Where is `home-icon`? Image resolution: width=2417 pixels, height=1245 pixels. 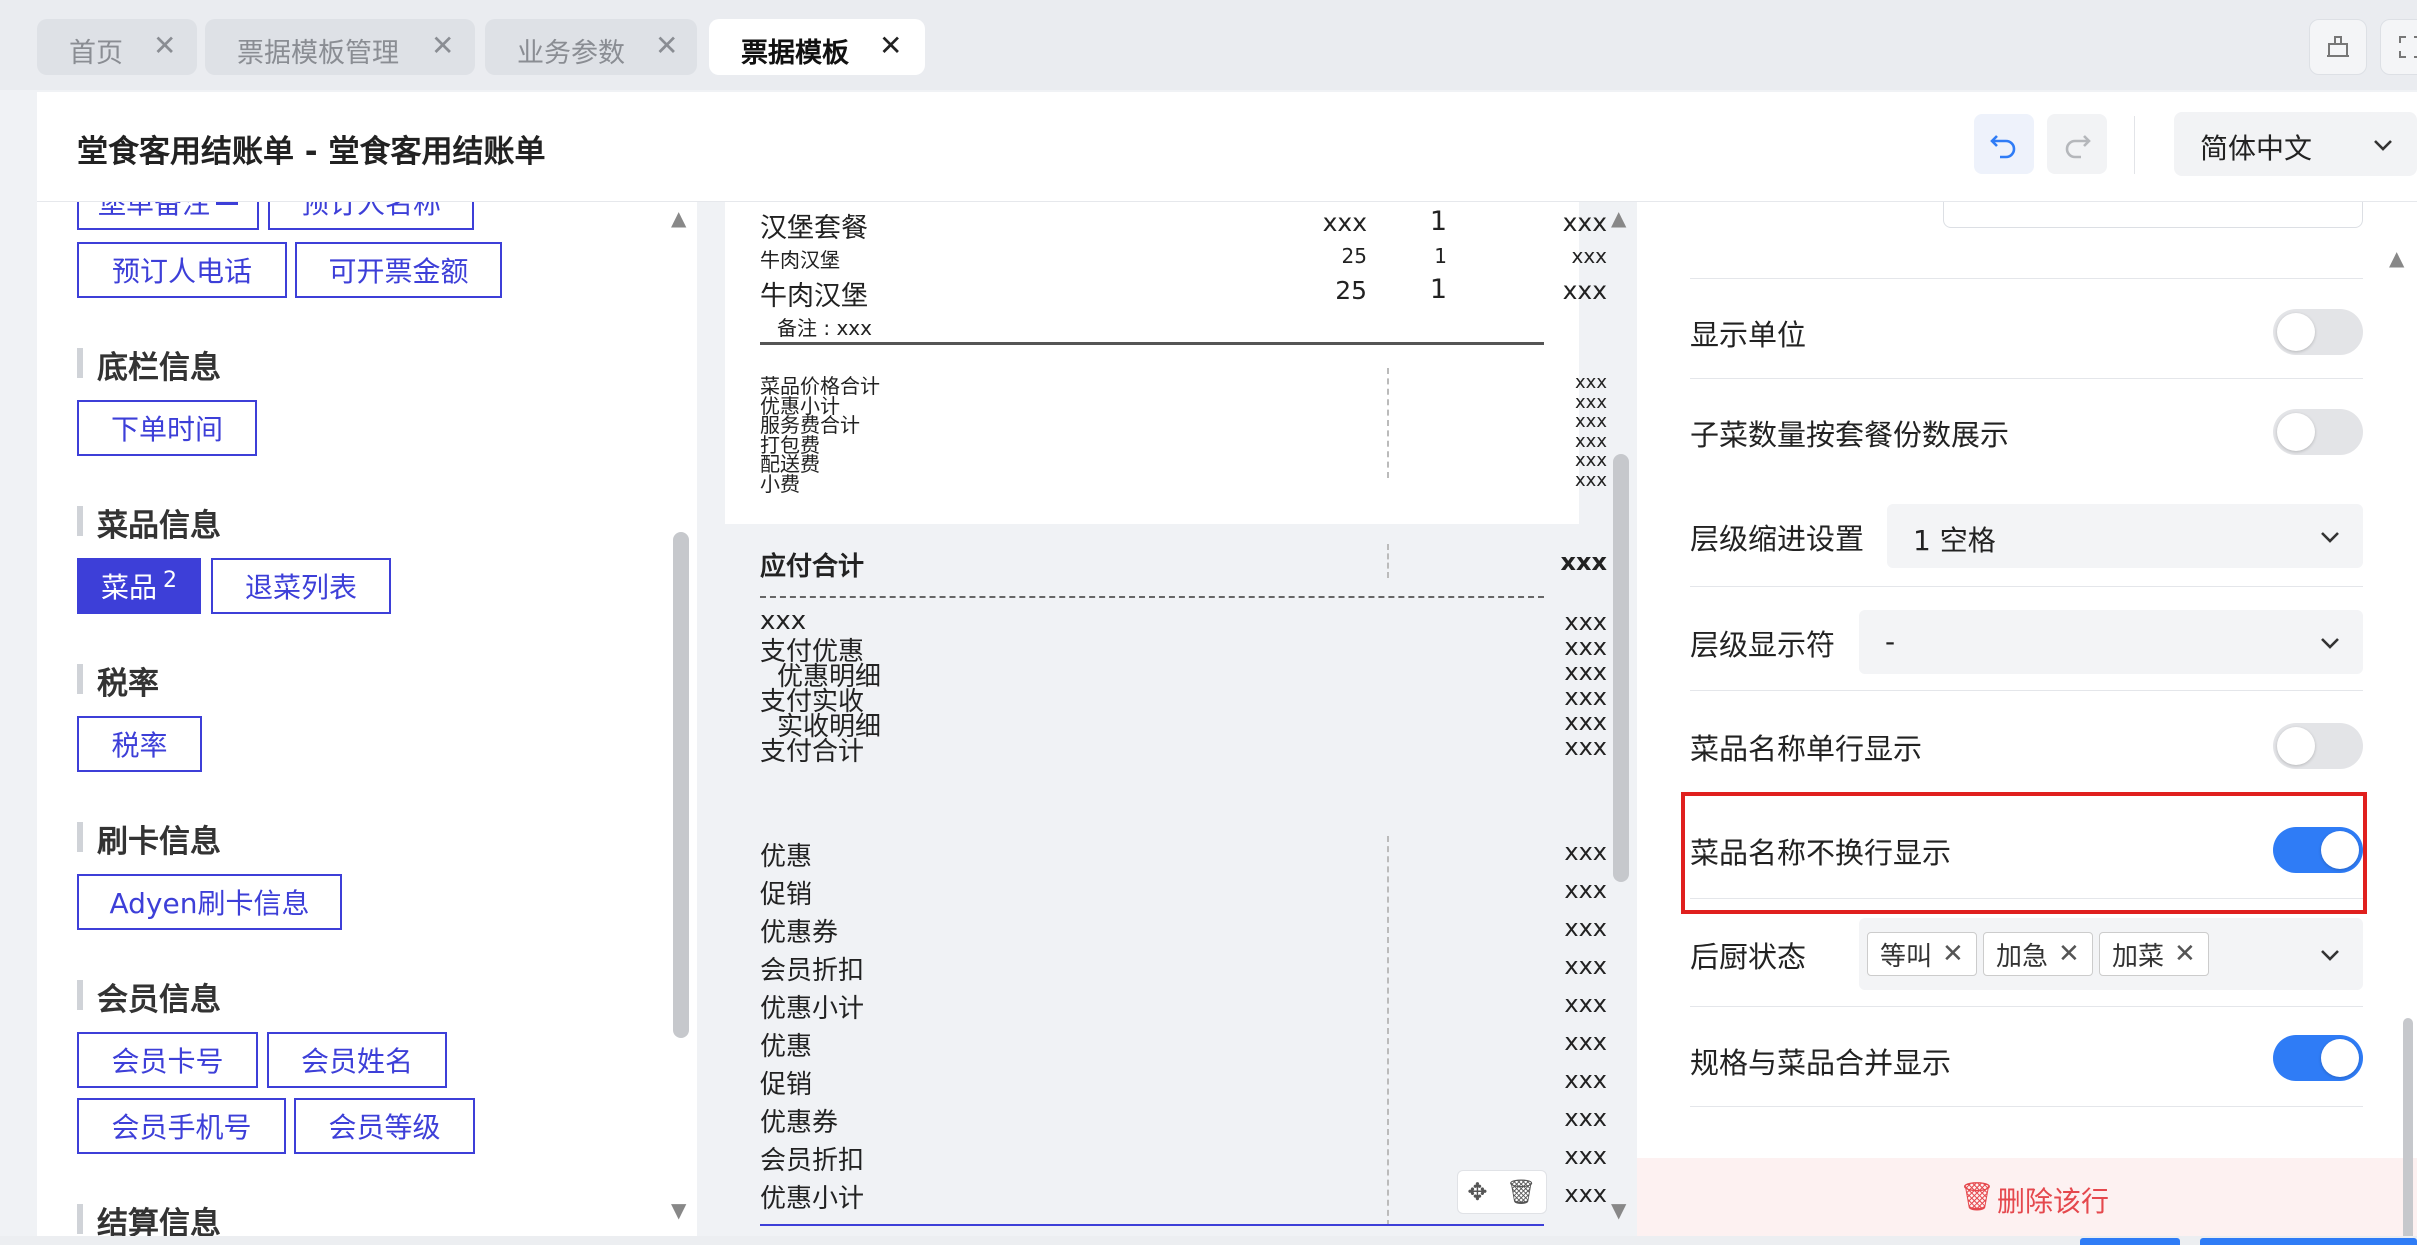 home-icon is located at coordinates (2338, 47).